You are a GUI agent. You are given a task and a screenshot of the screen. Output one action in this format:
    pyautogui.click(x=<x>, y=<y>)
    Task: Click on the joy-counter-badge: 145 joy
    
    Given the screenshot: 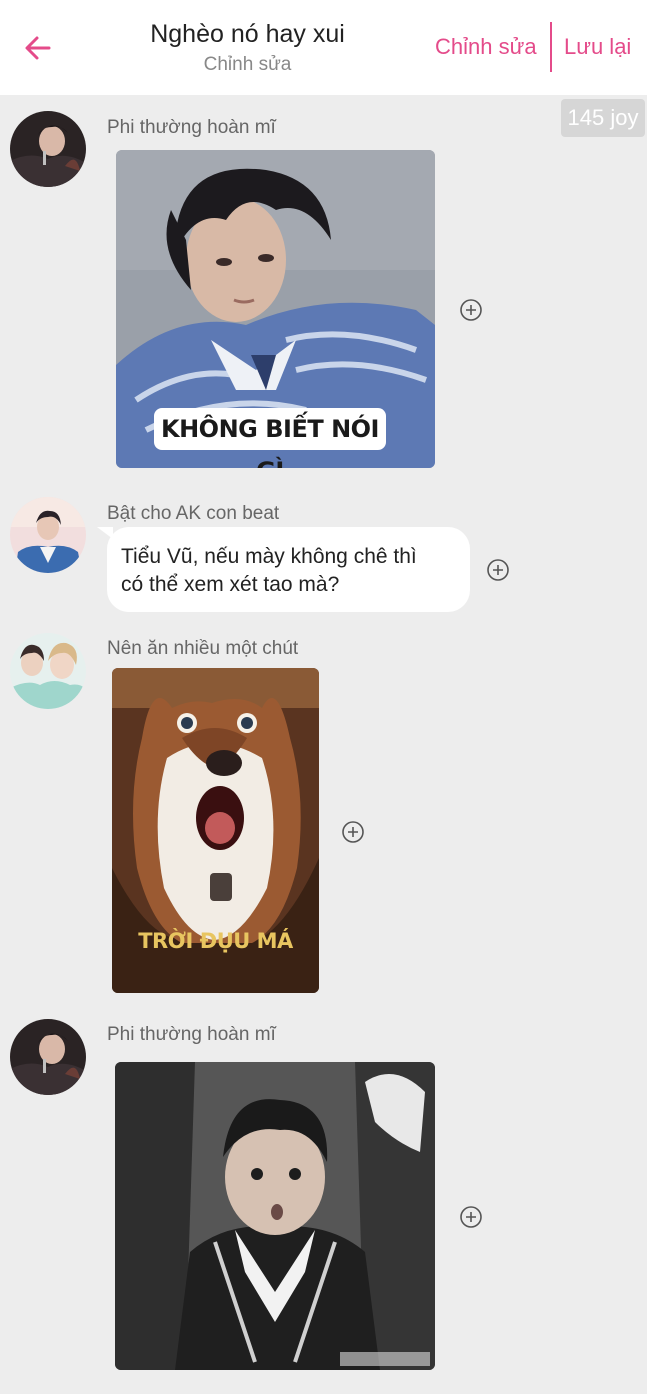 What is the action you would take?
    pyautogui.click(x=603, y=118)
    